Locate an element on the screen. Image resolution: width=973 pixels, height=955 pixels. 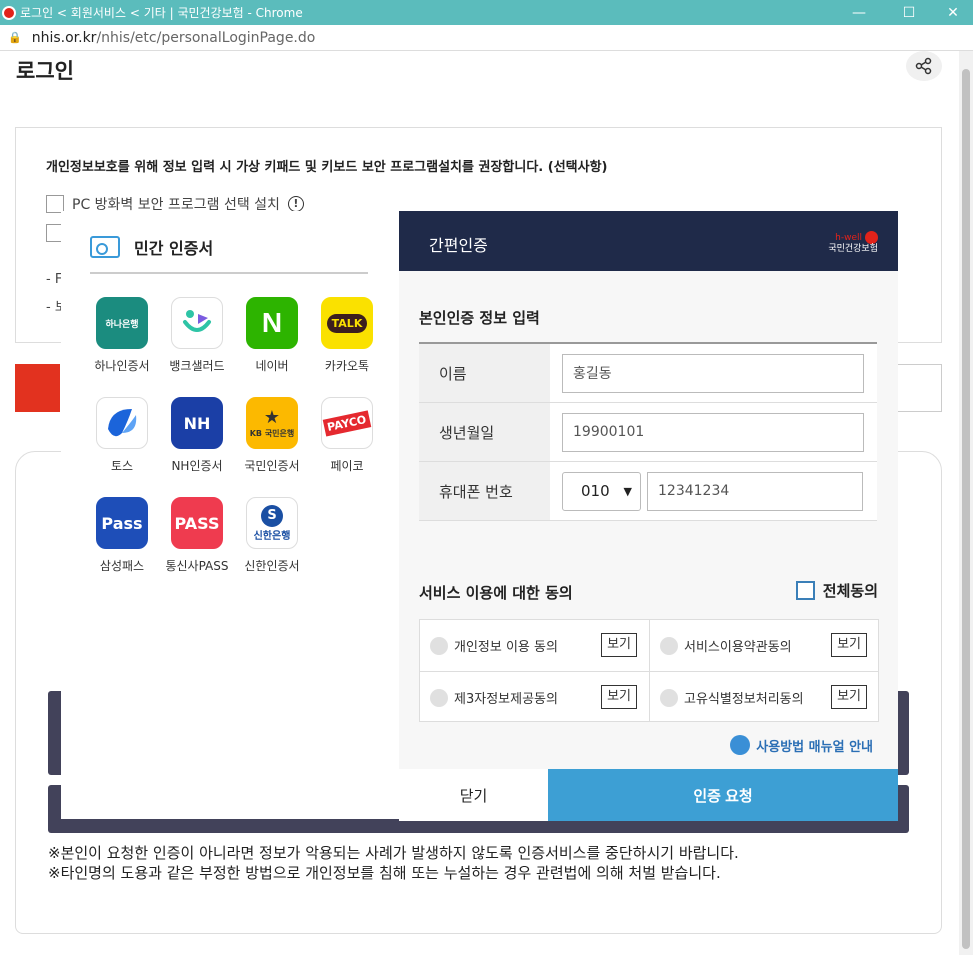
share-button is located at coordinates (924, 66).